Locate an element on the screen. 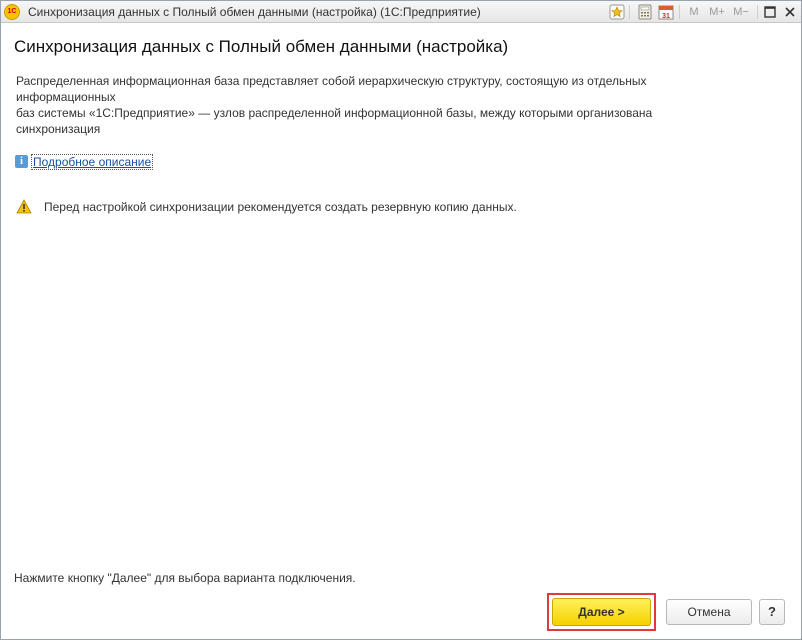 Image resolution: width=802 pixels, height=640 pixels. calendar-icon: 31 is located at coordinates (666, 12).